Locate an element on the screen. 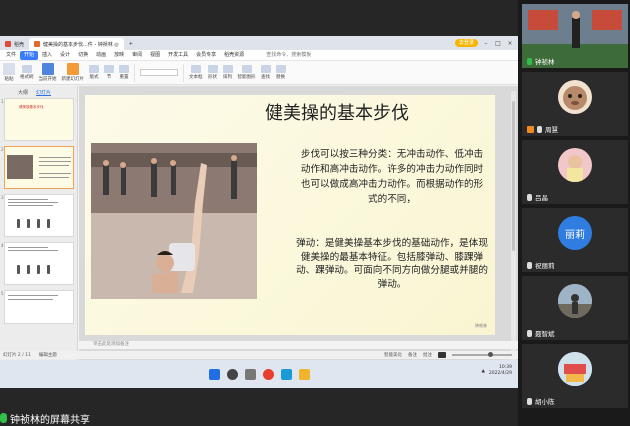 The width and height of the screenshot is (630, 426). reset-button: 重置 is located at coordinates (124, 72).